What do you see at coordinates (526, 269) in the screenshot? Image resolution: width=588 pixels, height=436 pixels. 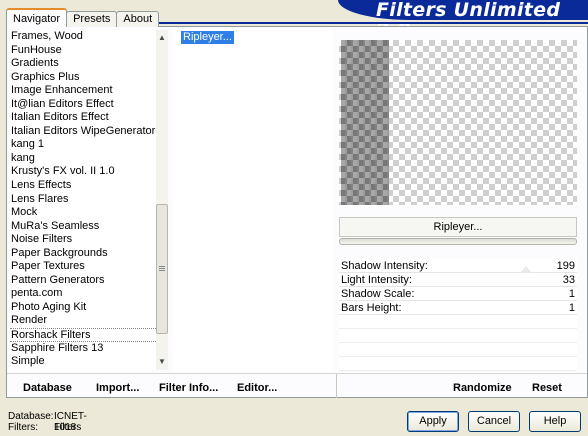 I see `slider-caret-icon` at bounding box center [526, 269].